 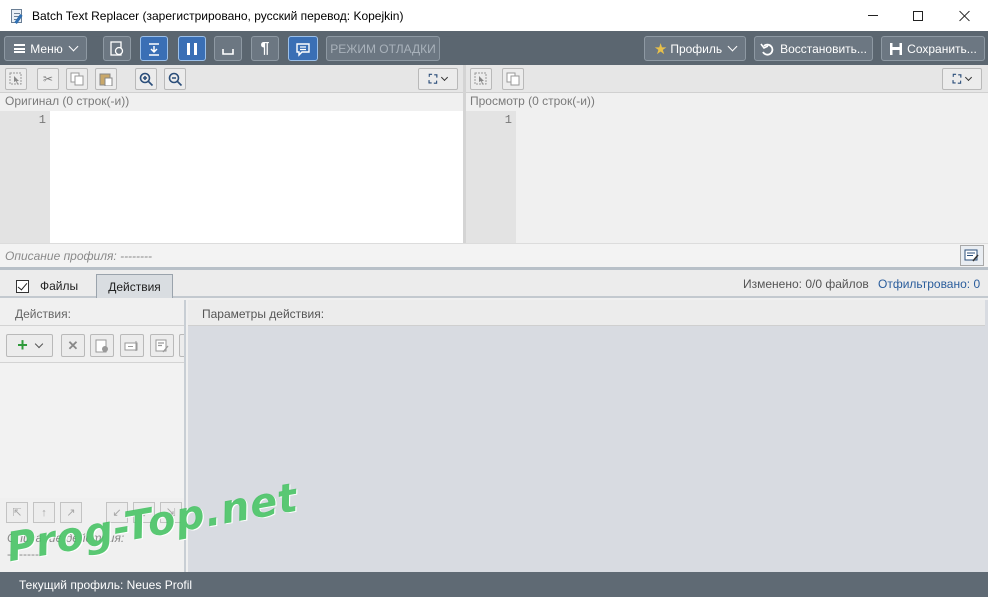 I want to click on edit-note-icon, so click(x=162, y=345).